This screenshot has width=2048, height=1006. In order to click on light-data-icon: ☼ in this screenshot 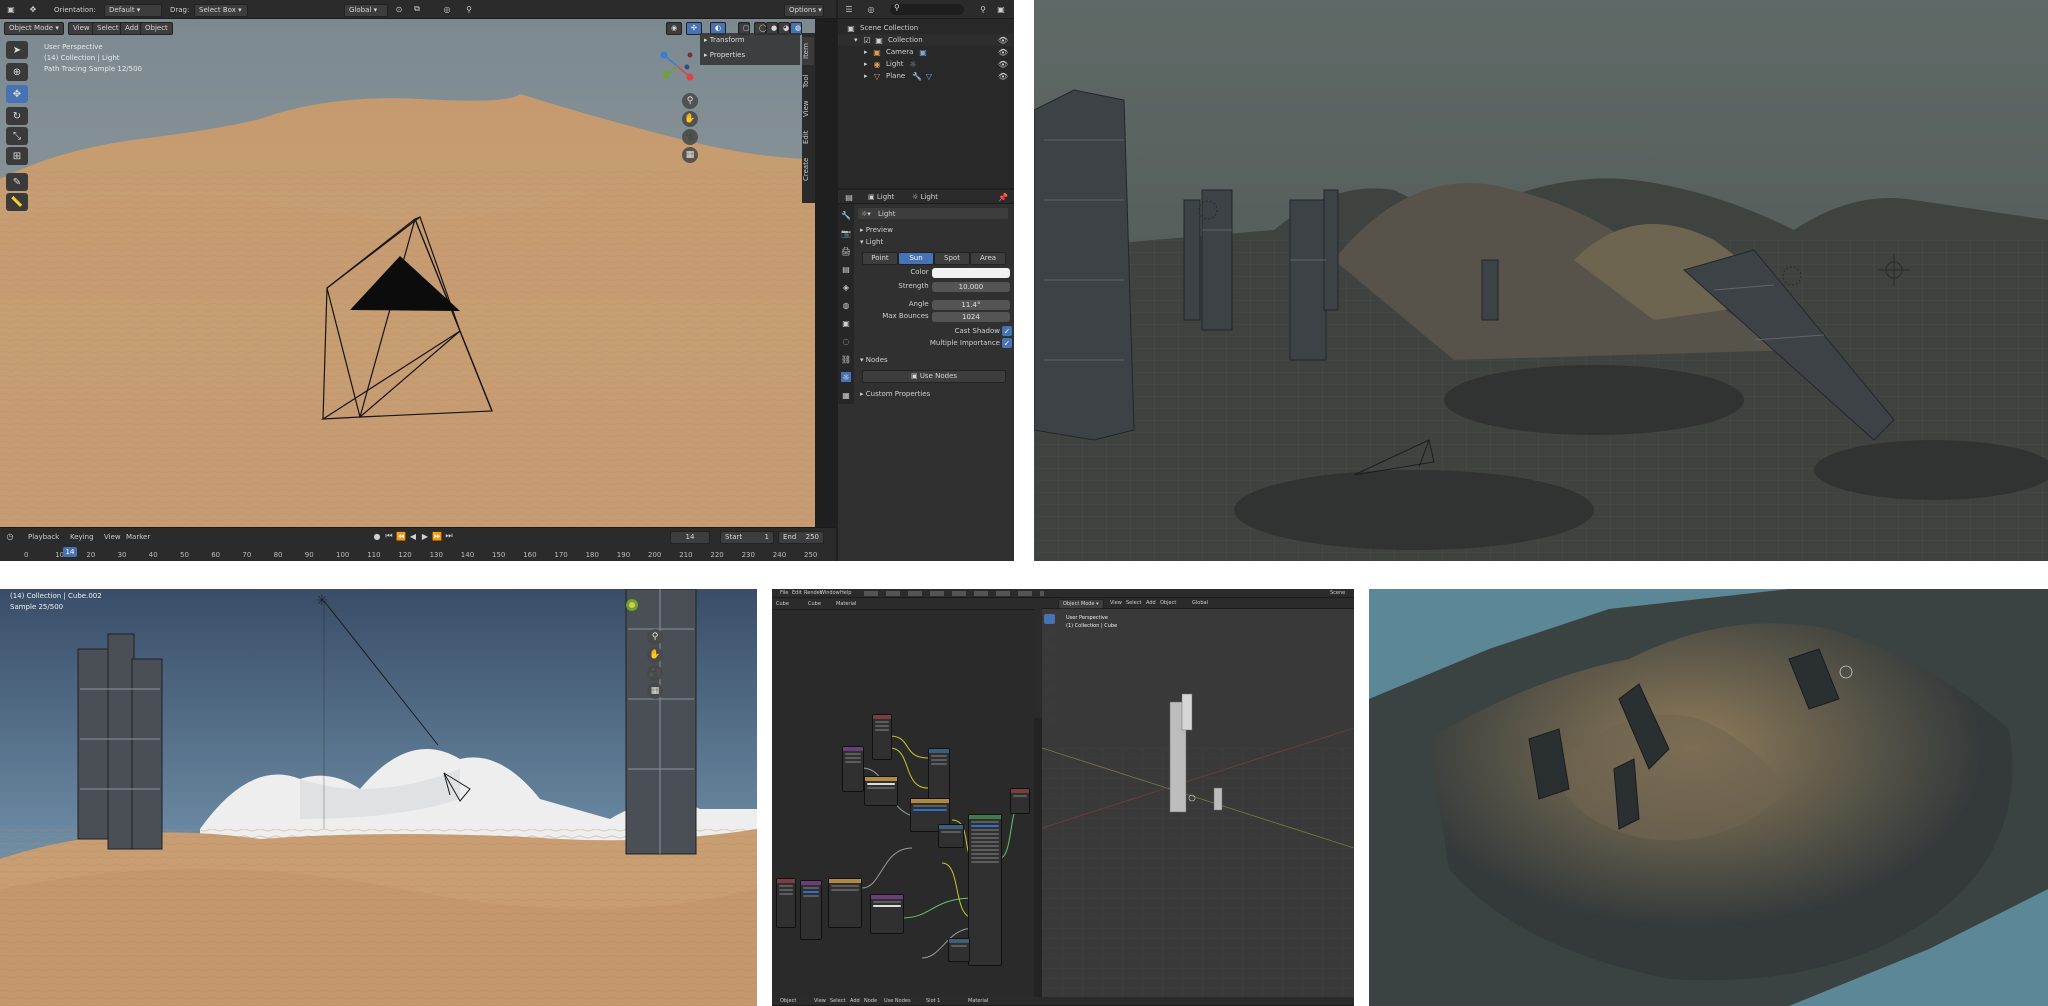, I will do `click(913, 64)`.